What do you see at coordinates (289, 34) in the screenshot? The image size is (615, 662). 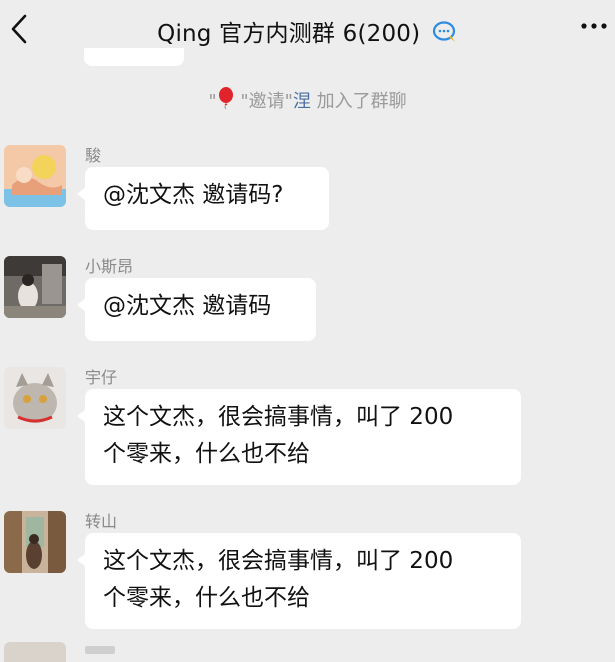 I see `group-name: Qing 官方内测群 6(200)` at bounding box center [289, 34].